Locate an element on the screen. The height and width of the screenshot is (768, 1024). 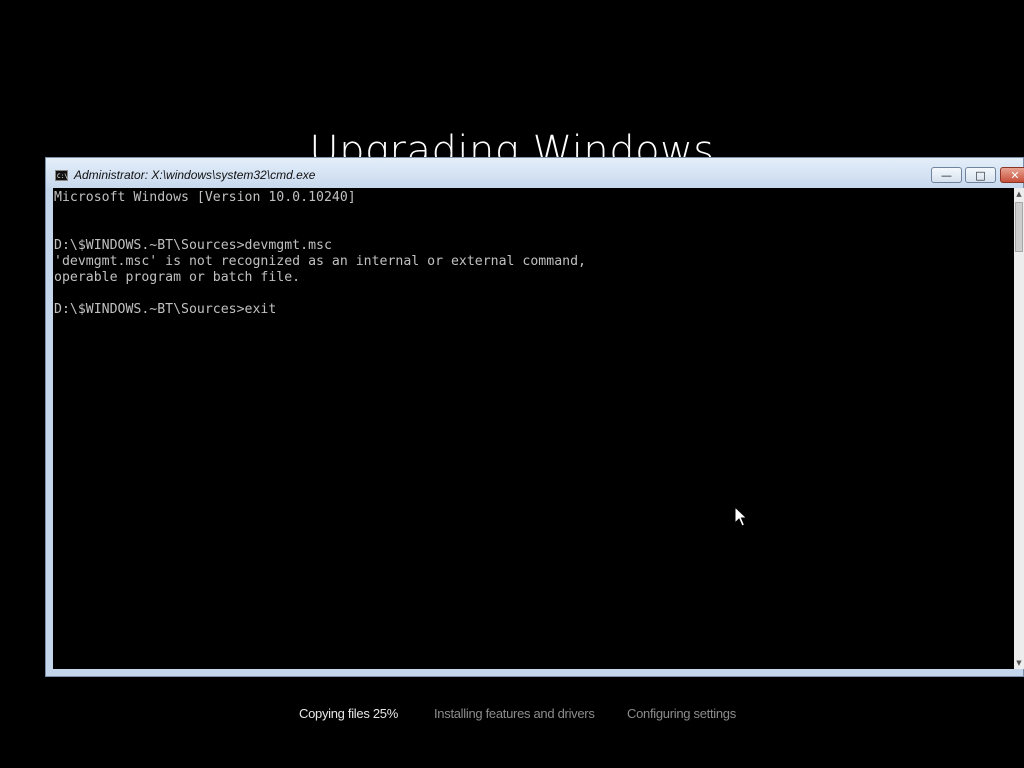
vertical-scrollbar: ▲ ▼ is located at coordinates (1019, 428).